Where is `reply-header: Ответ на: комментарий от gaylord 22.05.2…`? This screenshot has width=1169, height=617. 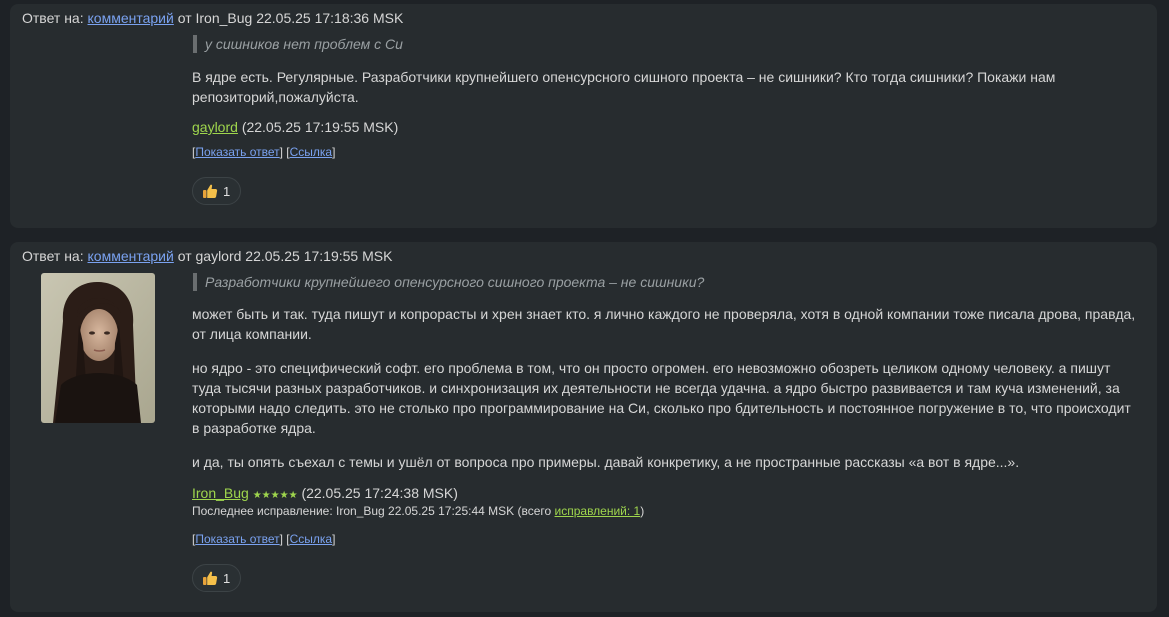 reply-header: Ответ на: комментарий от gaylord 22.05.2… is located at coordinates (207, 256).